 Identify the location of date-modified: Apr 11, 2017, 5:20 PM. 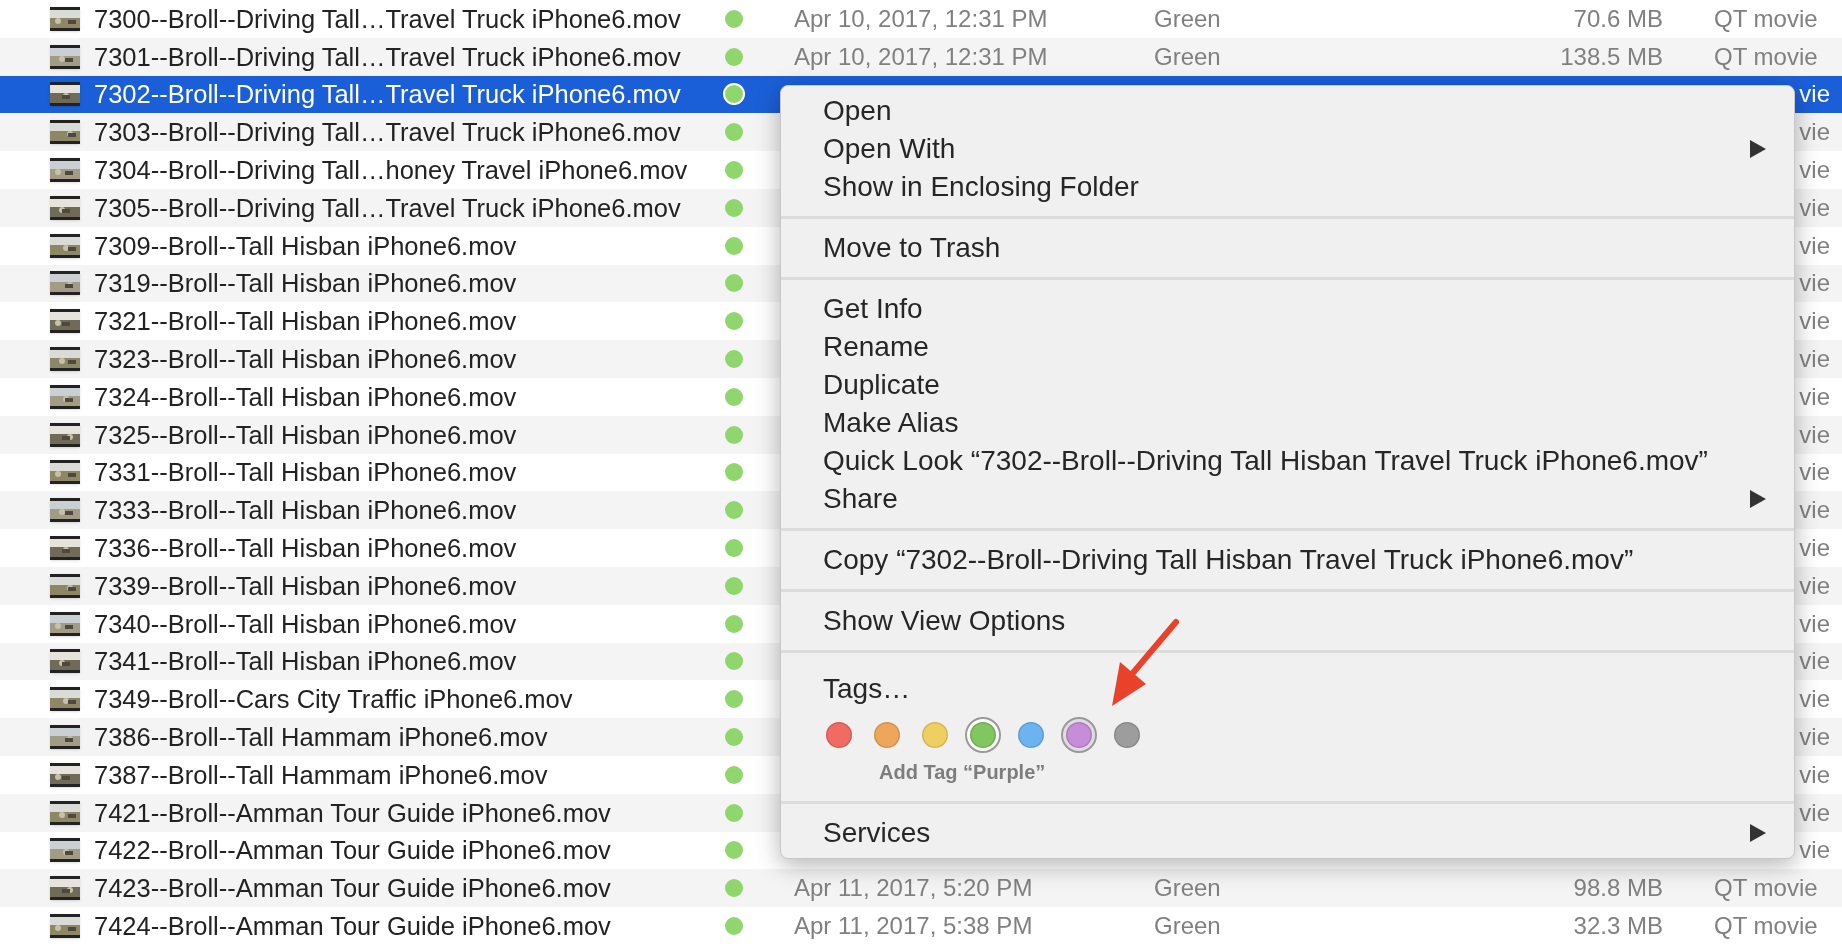
(914, 888).